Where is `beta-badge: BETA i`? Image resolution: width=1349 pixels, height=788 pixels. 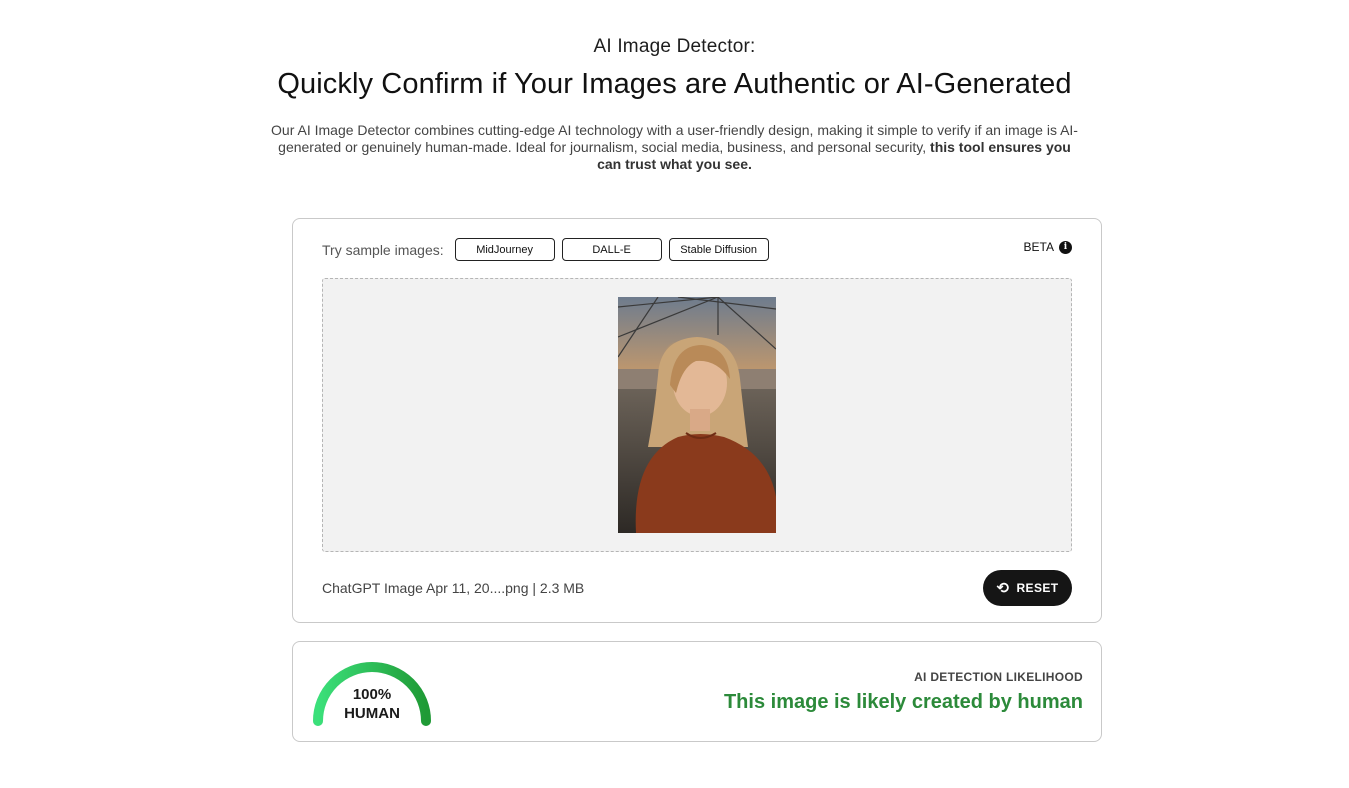 beta-badge: BETA i is located at coordinates (1048, 247).